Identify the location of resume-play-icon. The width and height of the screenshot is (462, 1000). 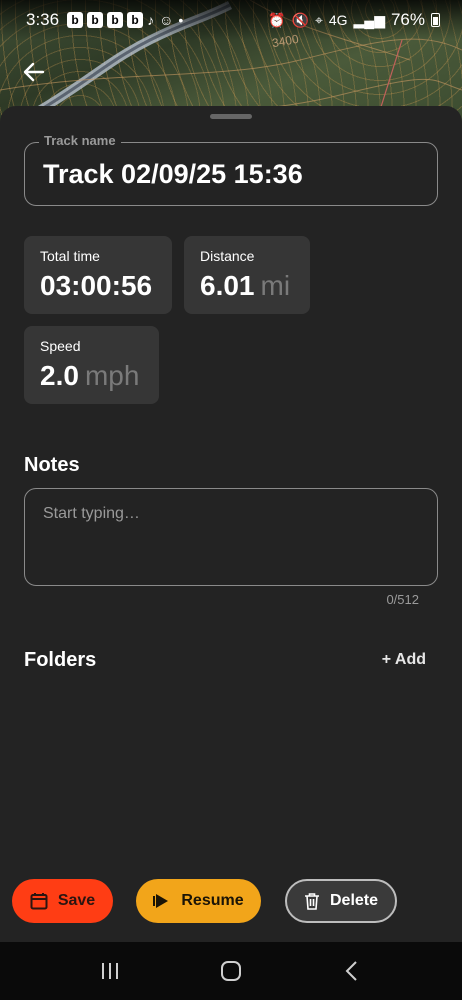
(161, 901).